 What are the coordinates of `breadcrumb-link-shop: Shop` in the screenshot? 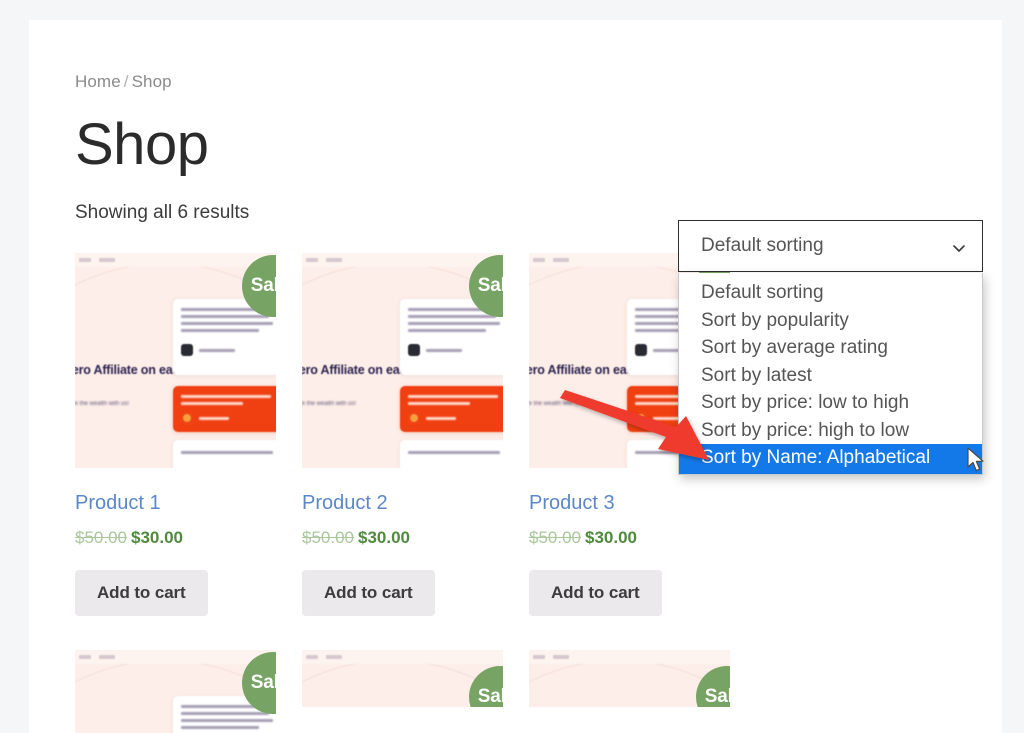 It's located at (152, 81).